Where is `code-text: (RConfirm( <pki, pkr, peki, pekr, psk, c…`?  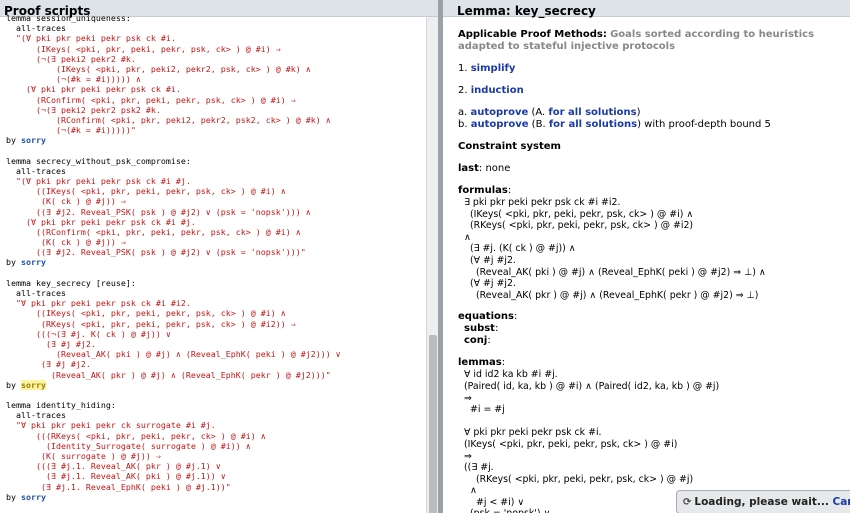
code-text: (RConfirm( <pki, pkr, peki, pekr, psk, c… is located at coordinates (151, 99).